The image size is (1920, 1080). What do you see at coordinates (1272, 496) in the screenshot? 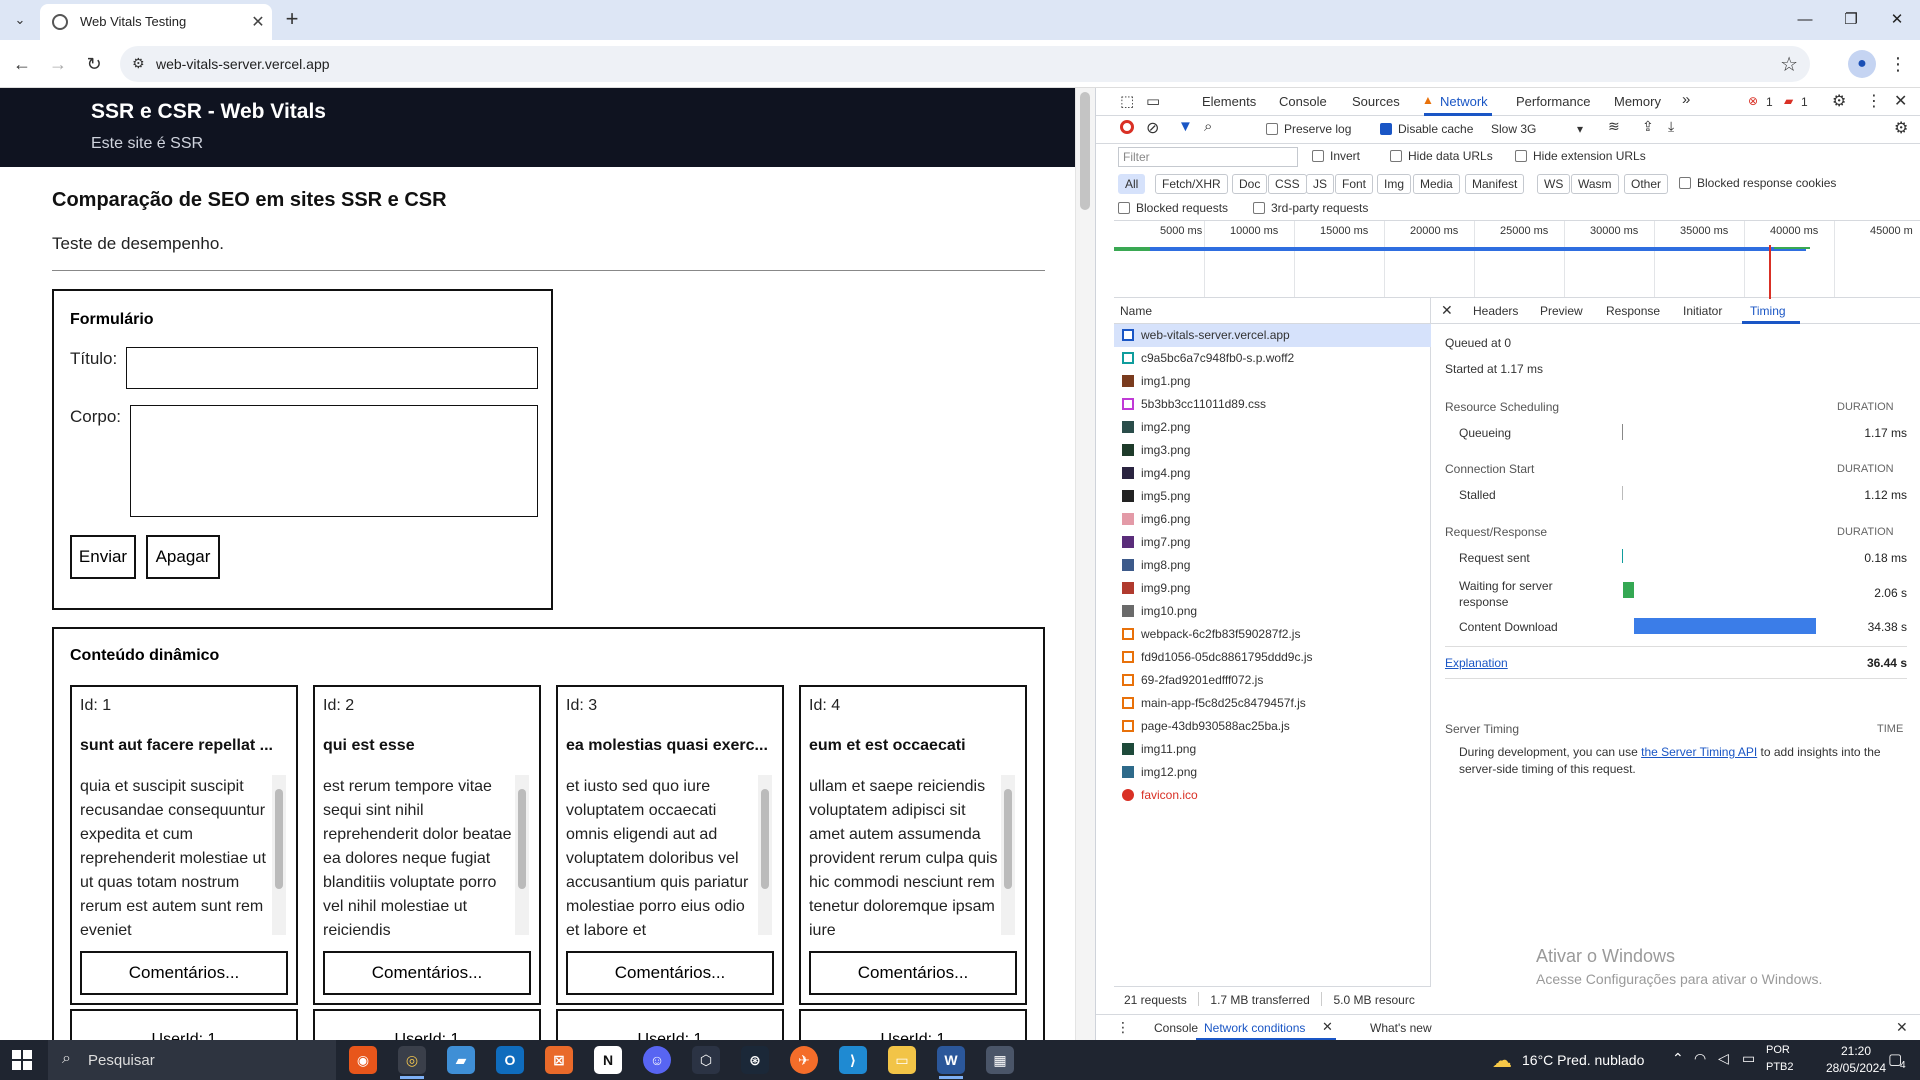
I see `request-row: img5.png` at bounding box center [1272, 496].